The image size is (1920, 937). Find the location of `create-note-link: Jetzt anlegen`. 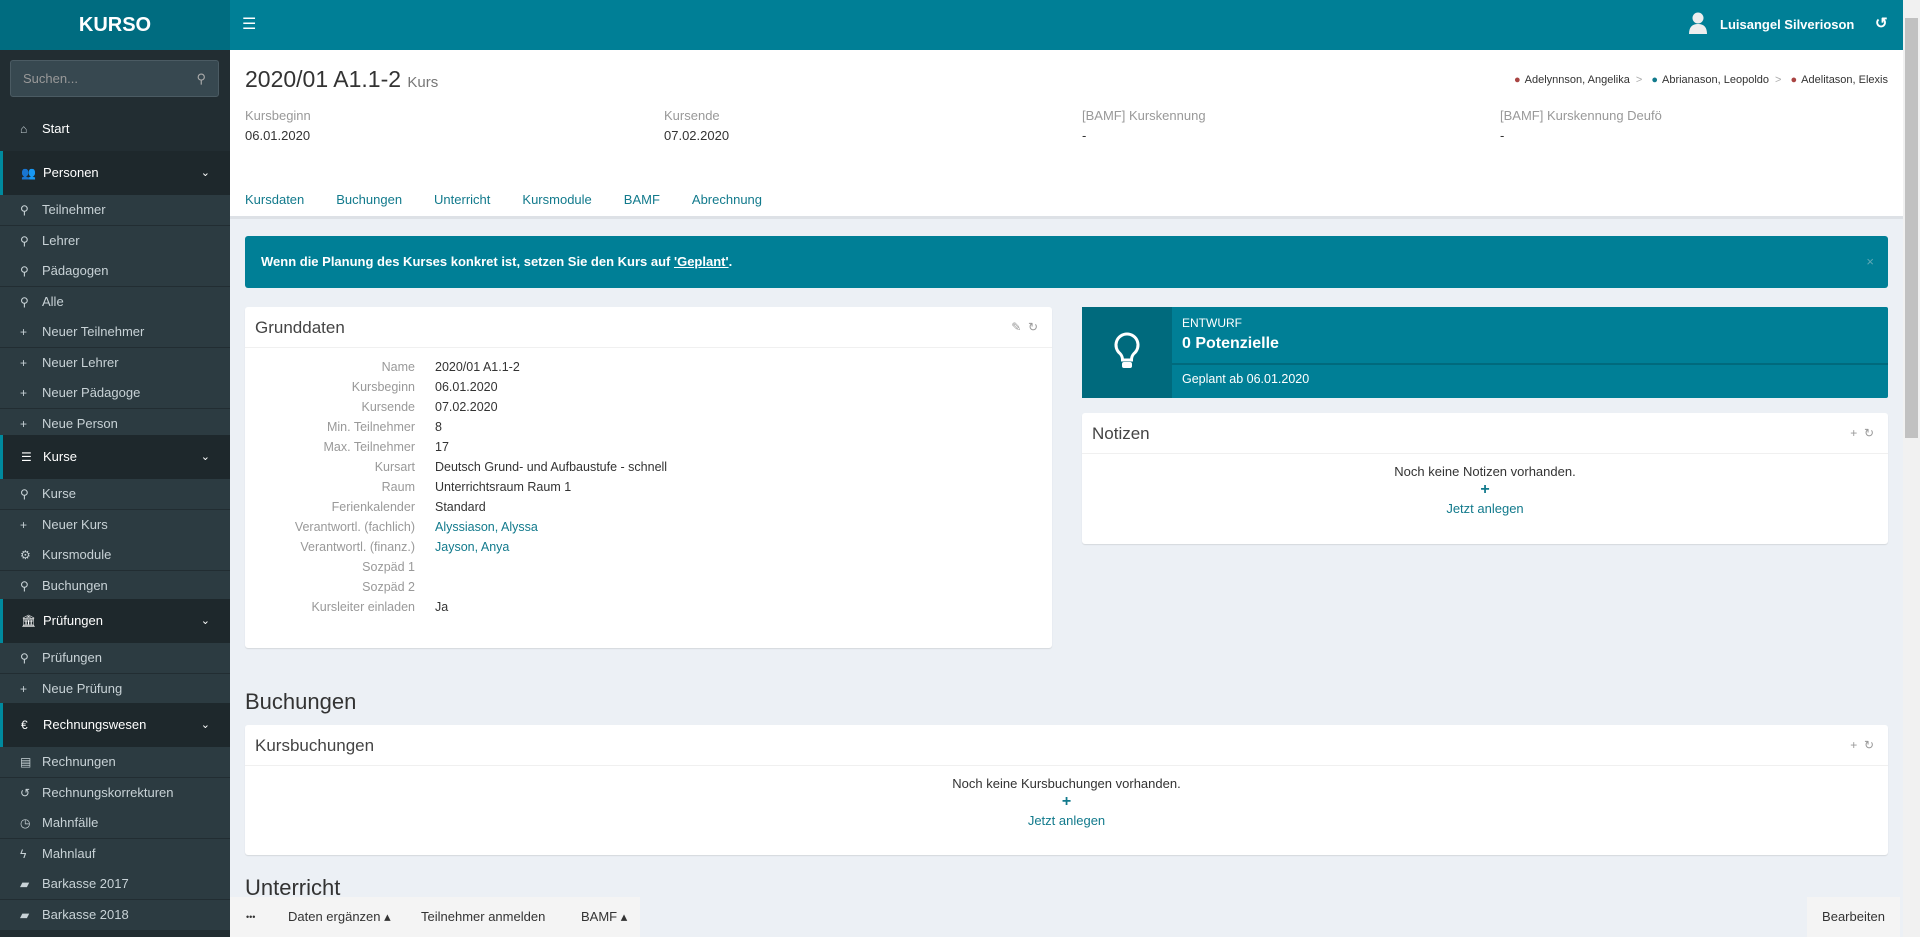

create-note-link: Jetzt anlegen is located at coordinates (1485, 508).